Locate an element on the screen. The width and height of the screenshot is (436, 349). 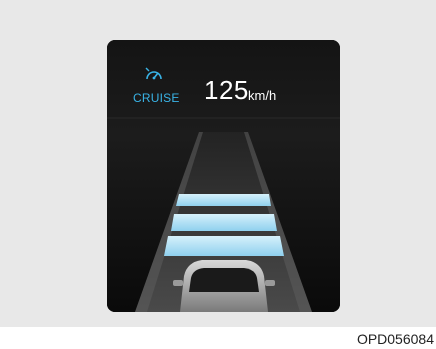
vehicle-icon is located at coordinates (224, 286).